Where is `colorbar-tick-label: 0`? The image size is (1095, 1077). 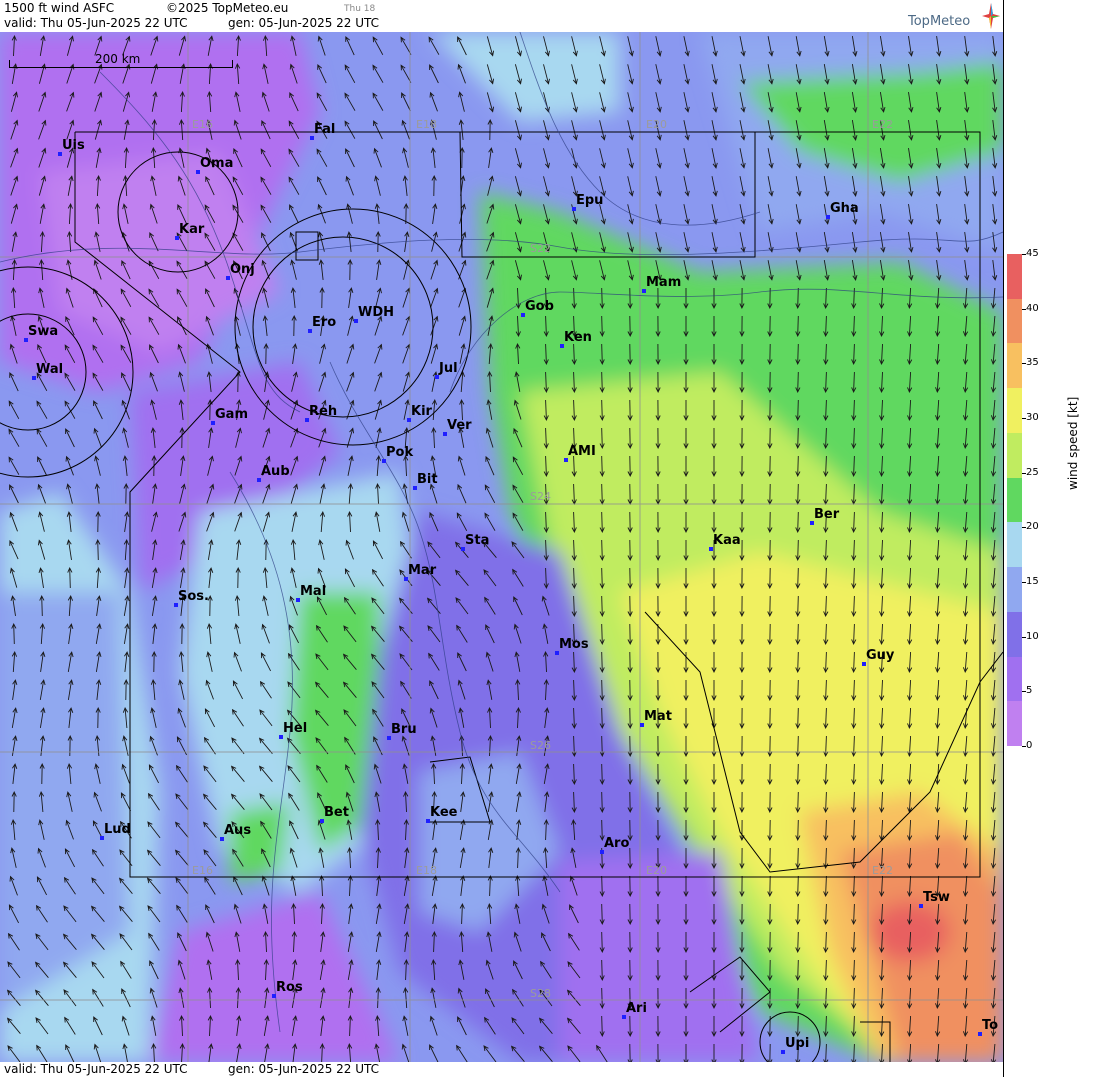
colorbar-tick-label: 0 is located at coordinates (1029, 745).